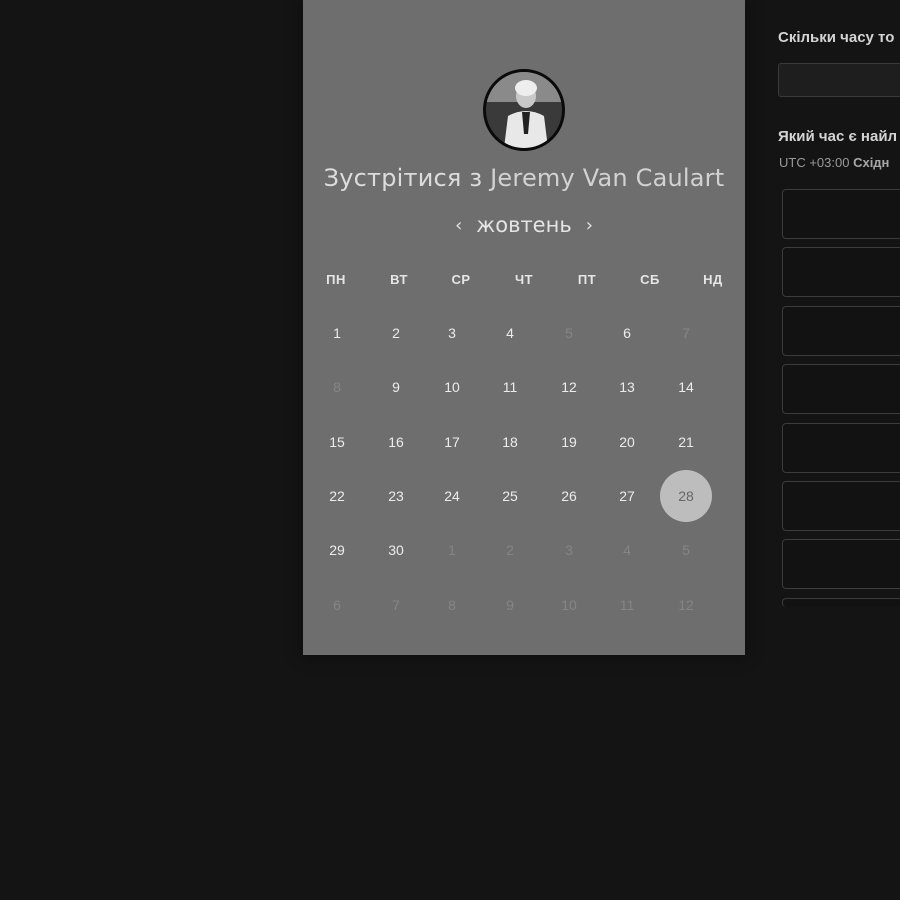 This screenshot has width=900, height=900. I want to click on calendar-day: 16, so click(396, 442).